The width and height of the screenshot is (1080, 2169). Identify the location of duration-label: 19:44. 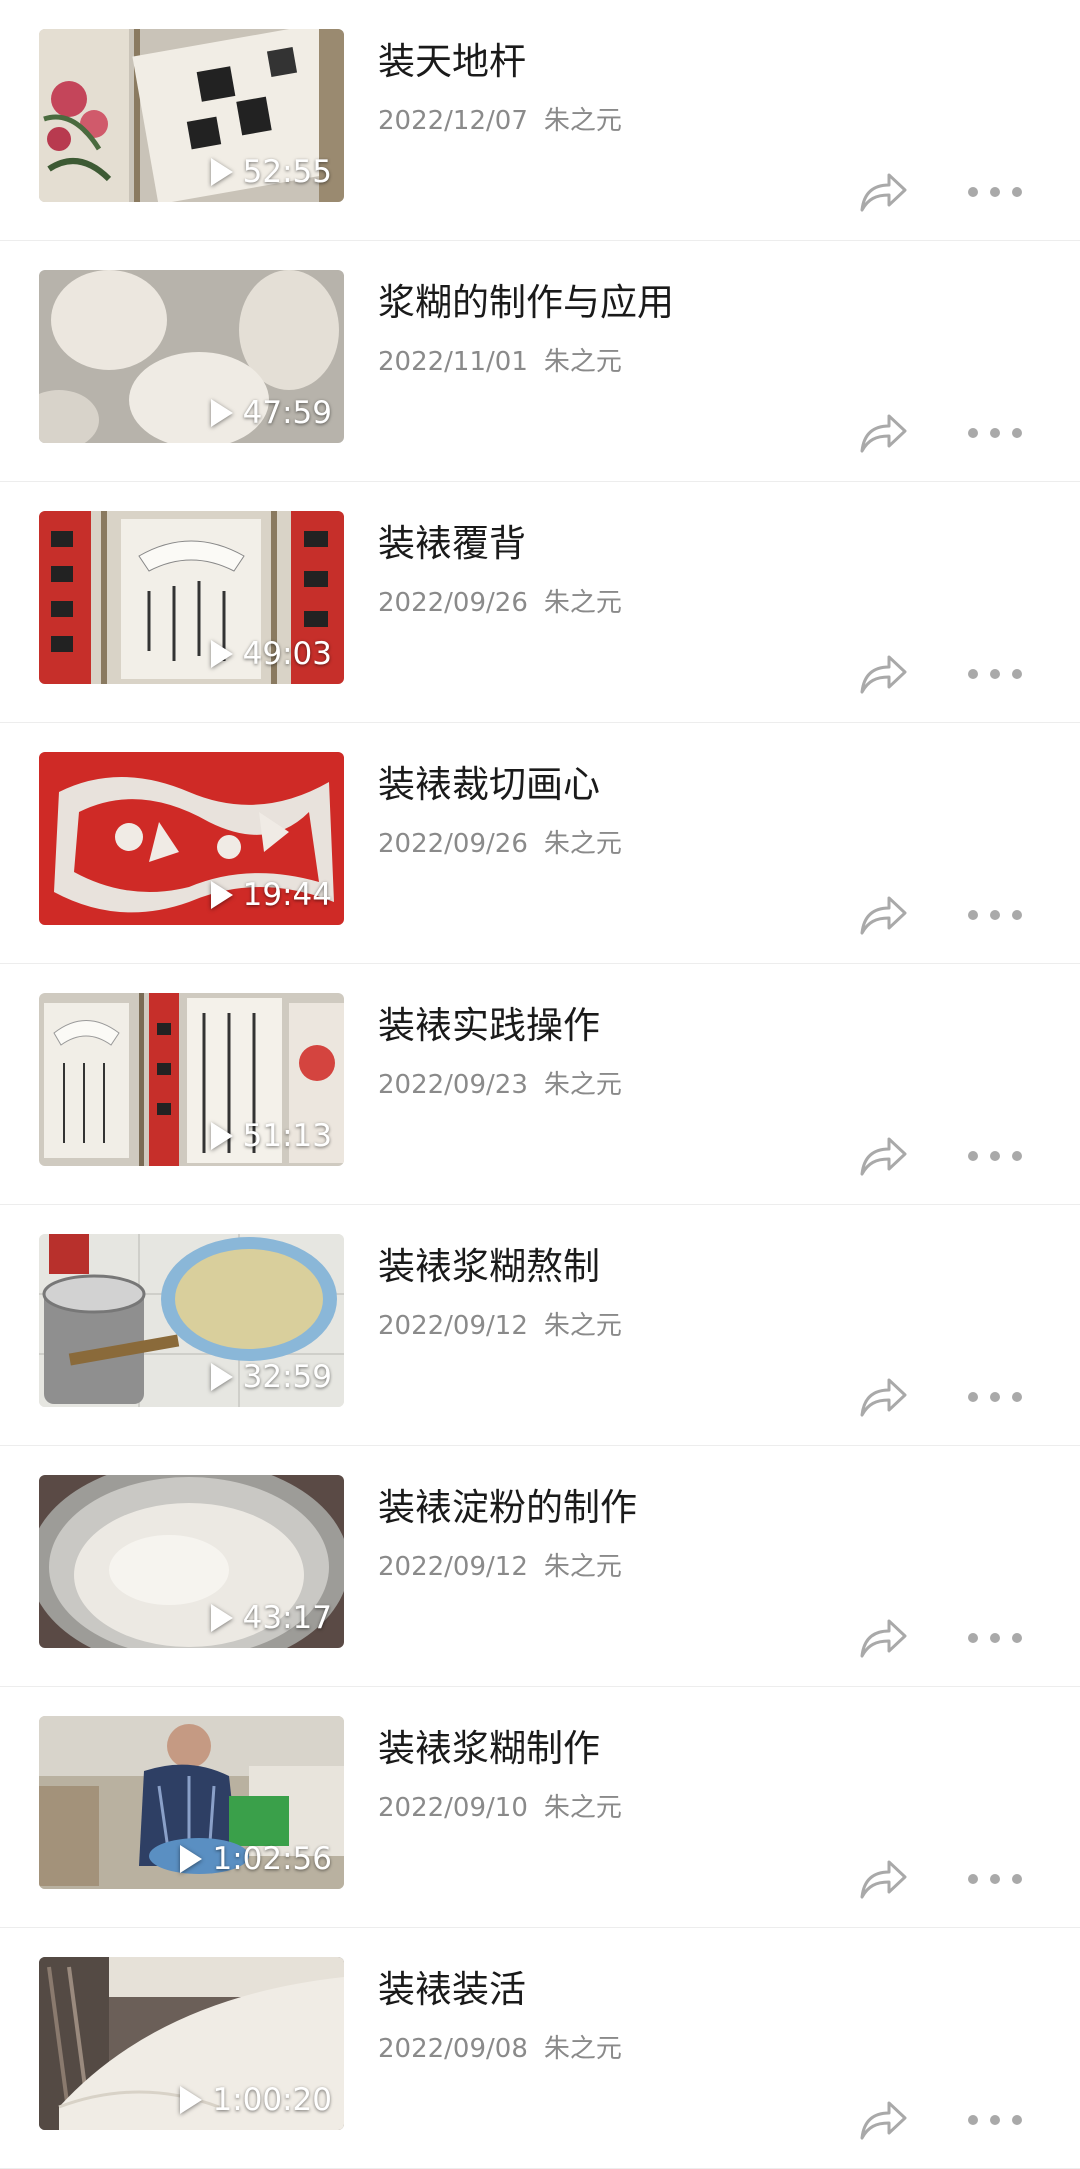
(287, 895).